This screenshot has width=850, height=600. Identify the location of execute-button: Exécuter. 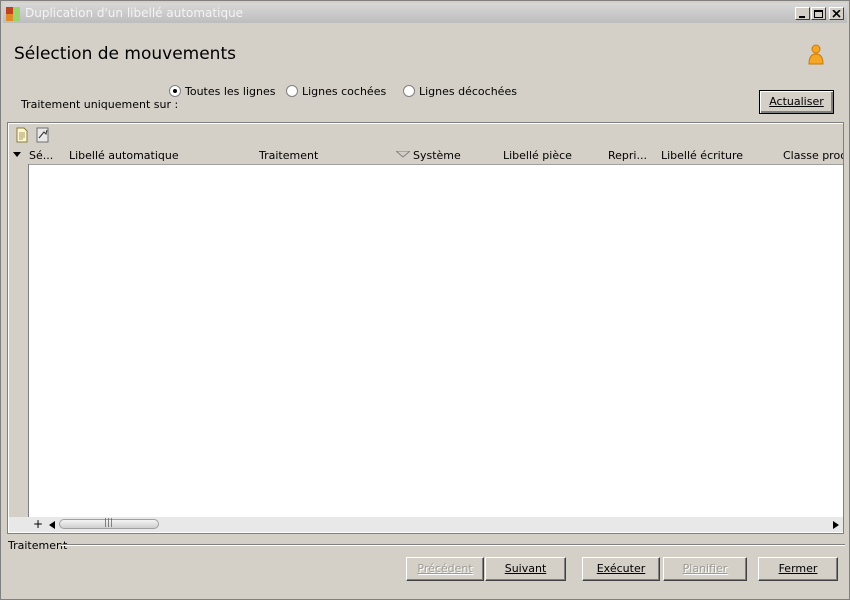
(621, 569).